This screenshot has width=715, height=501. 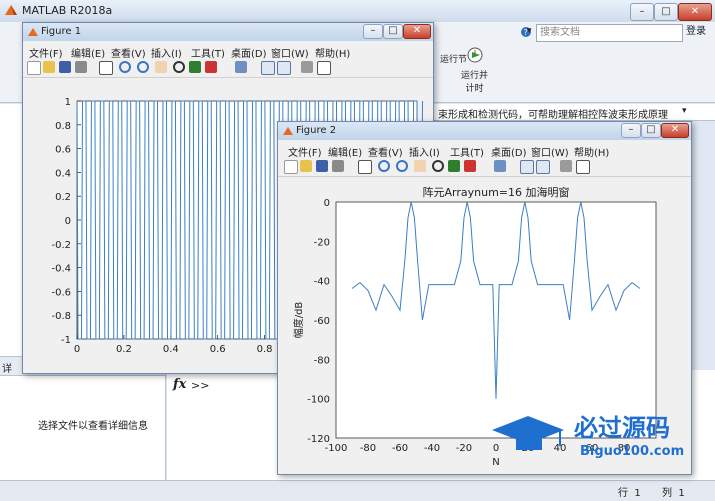 I want to click on x-tick-label: -60, so click(x=400, y=448).